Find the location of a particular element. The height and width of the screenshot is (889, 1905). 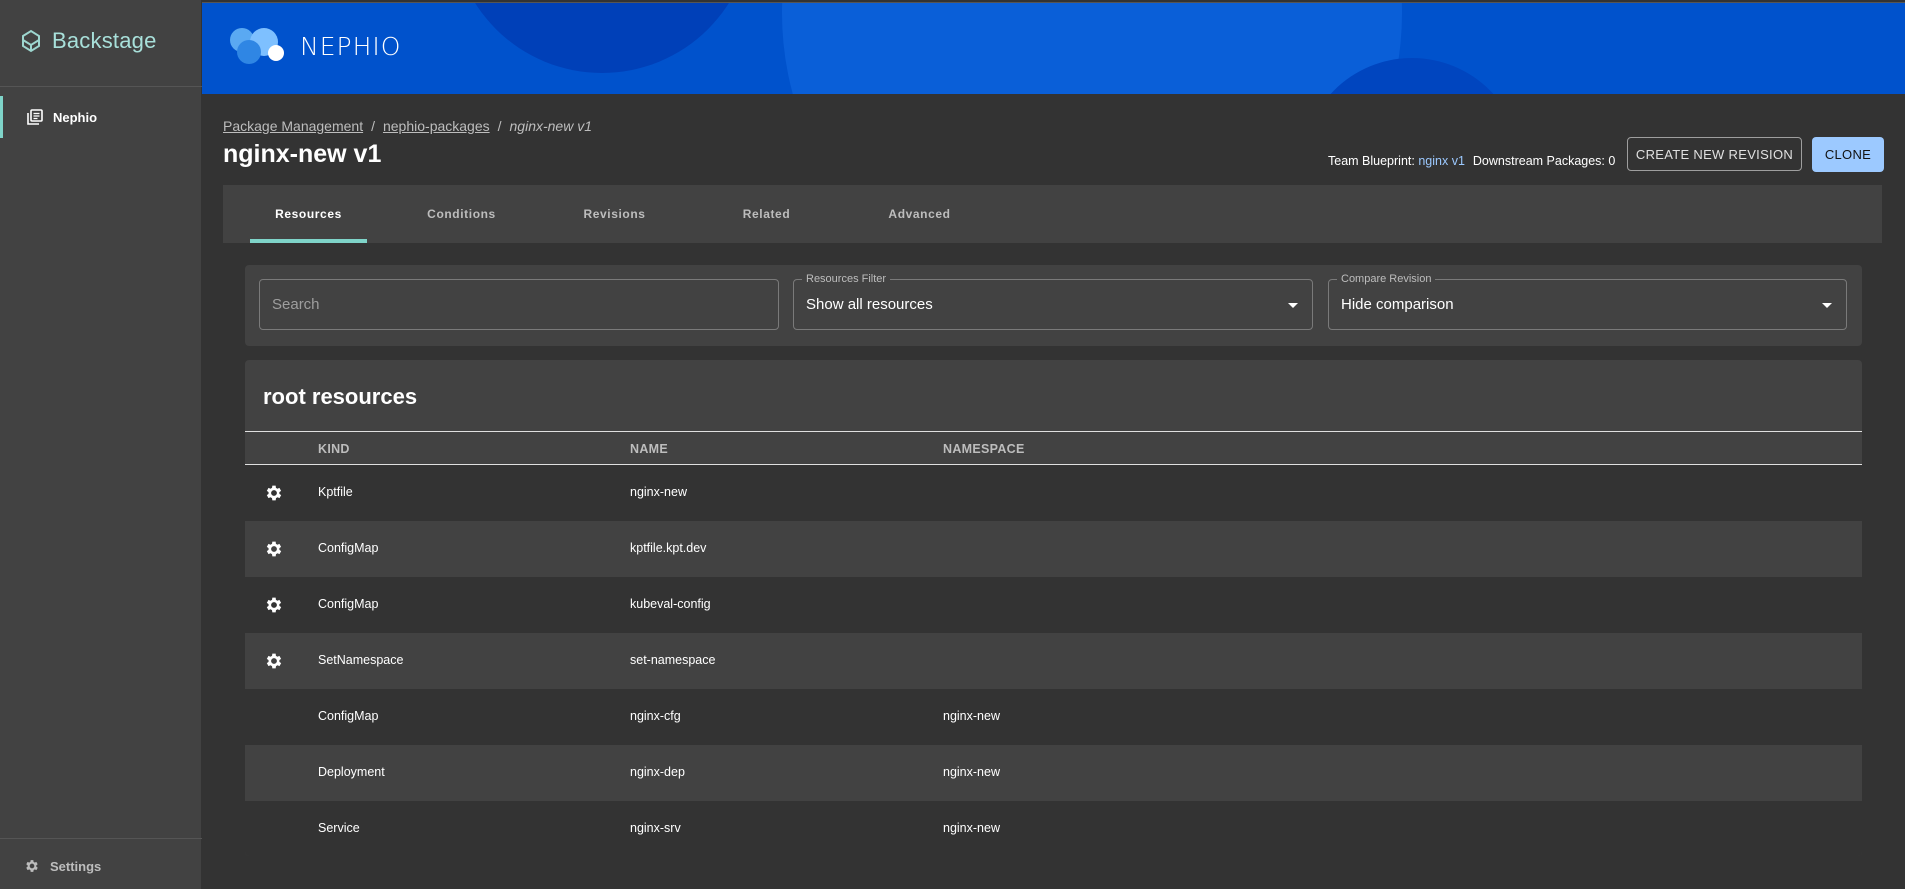

sidebar: Backstage Nephio Settings is located at coordinates (101, 444).